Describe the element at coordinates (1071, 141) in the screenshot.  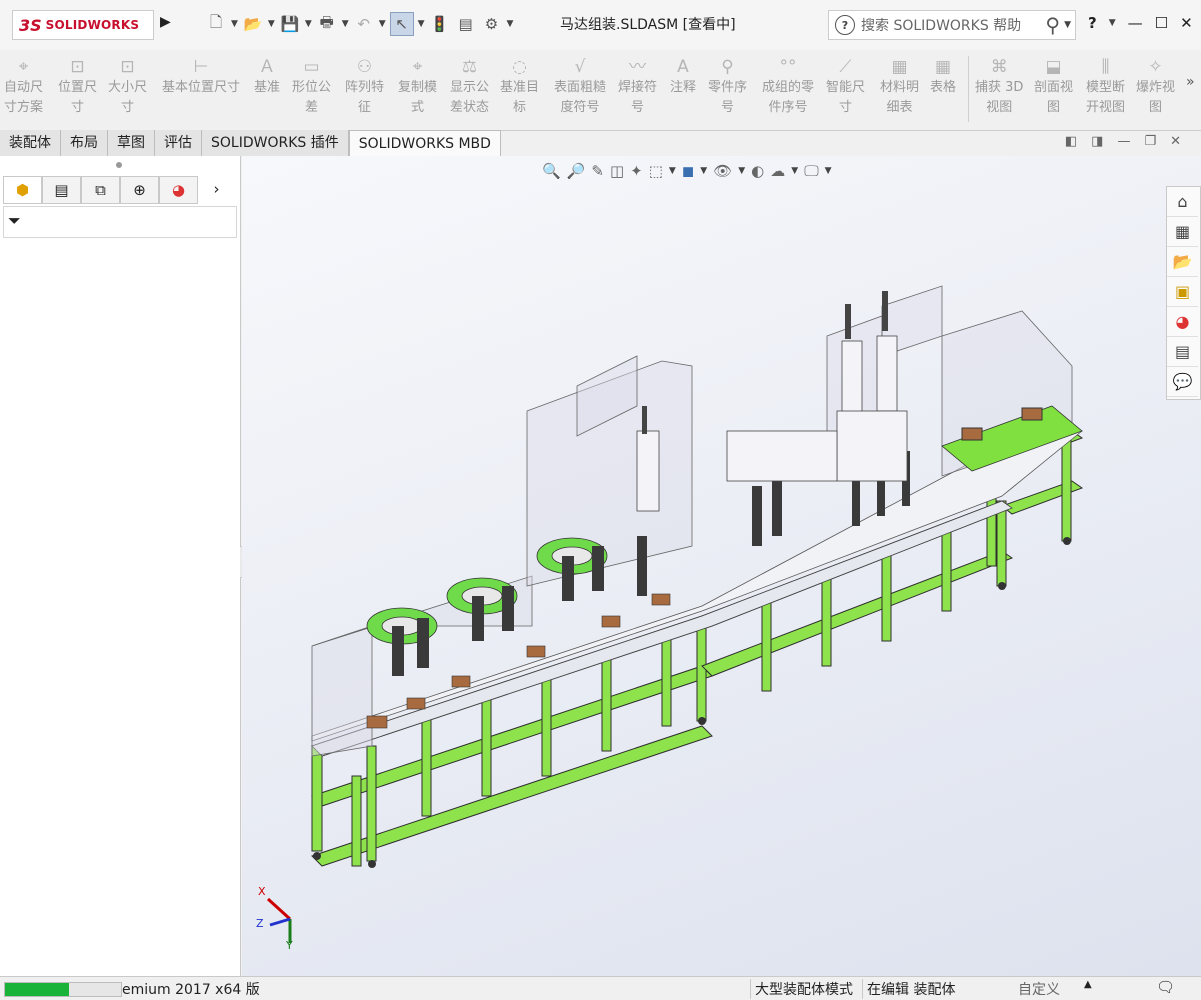
I see `tile-left-icon: ◧` at that location.